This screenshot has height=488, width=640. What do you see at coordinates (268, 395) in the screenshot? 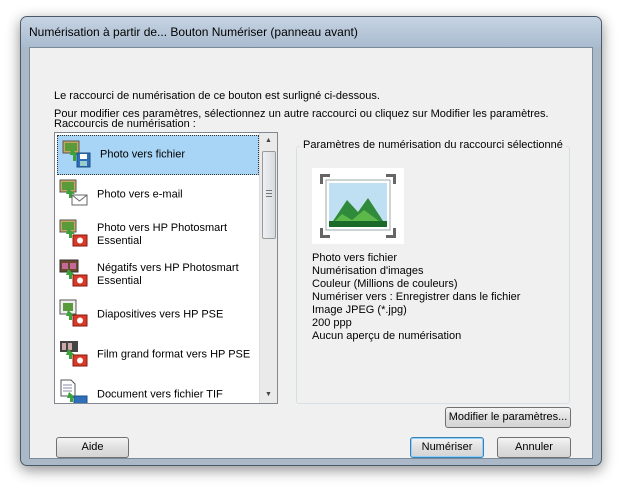
I see `scroll-down-arrow-icon: ▼` at bounding box center [268, 395].